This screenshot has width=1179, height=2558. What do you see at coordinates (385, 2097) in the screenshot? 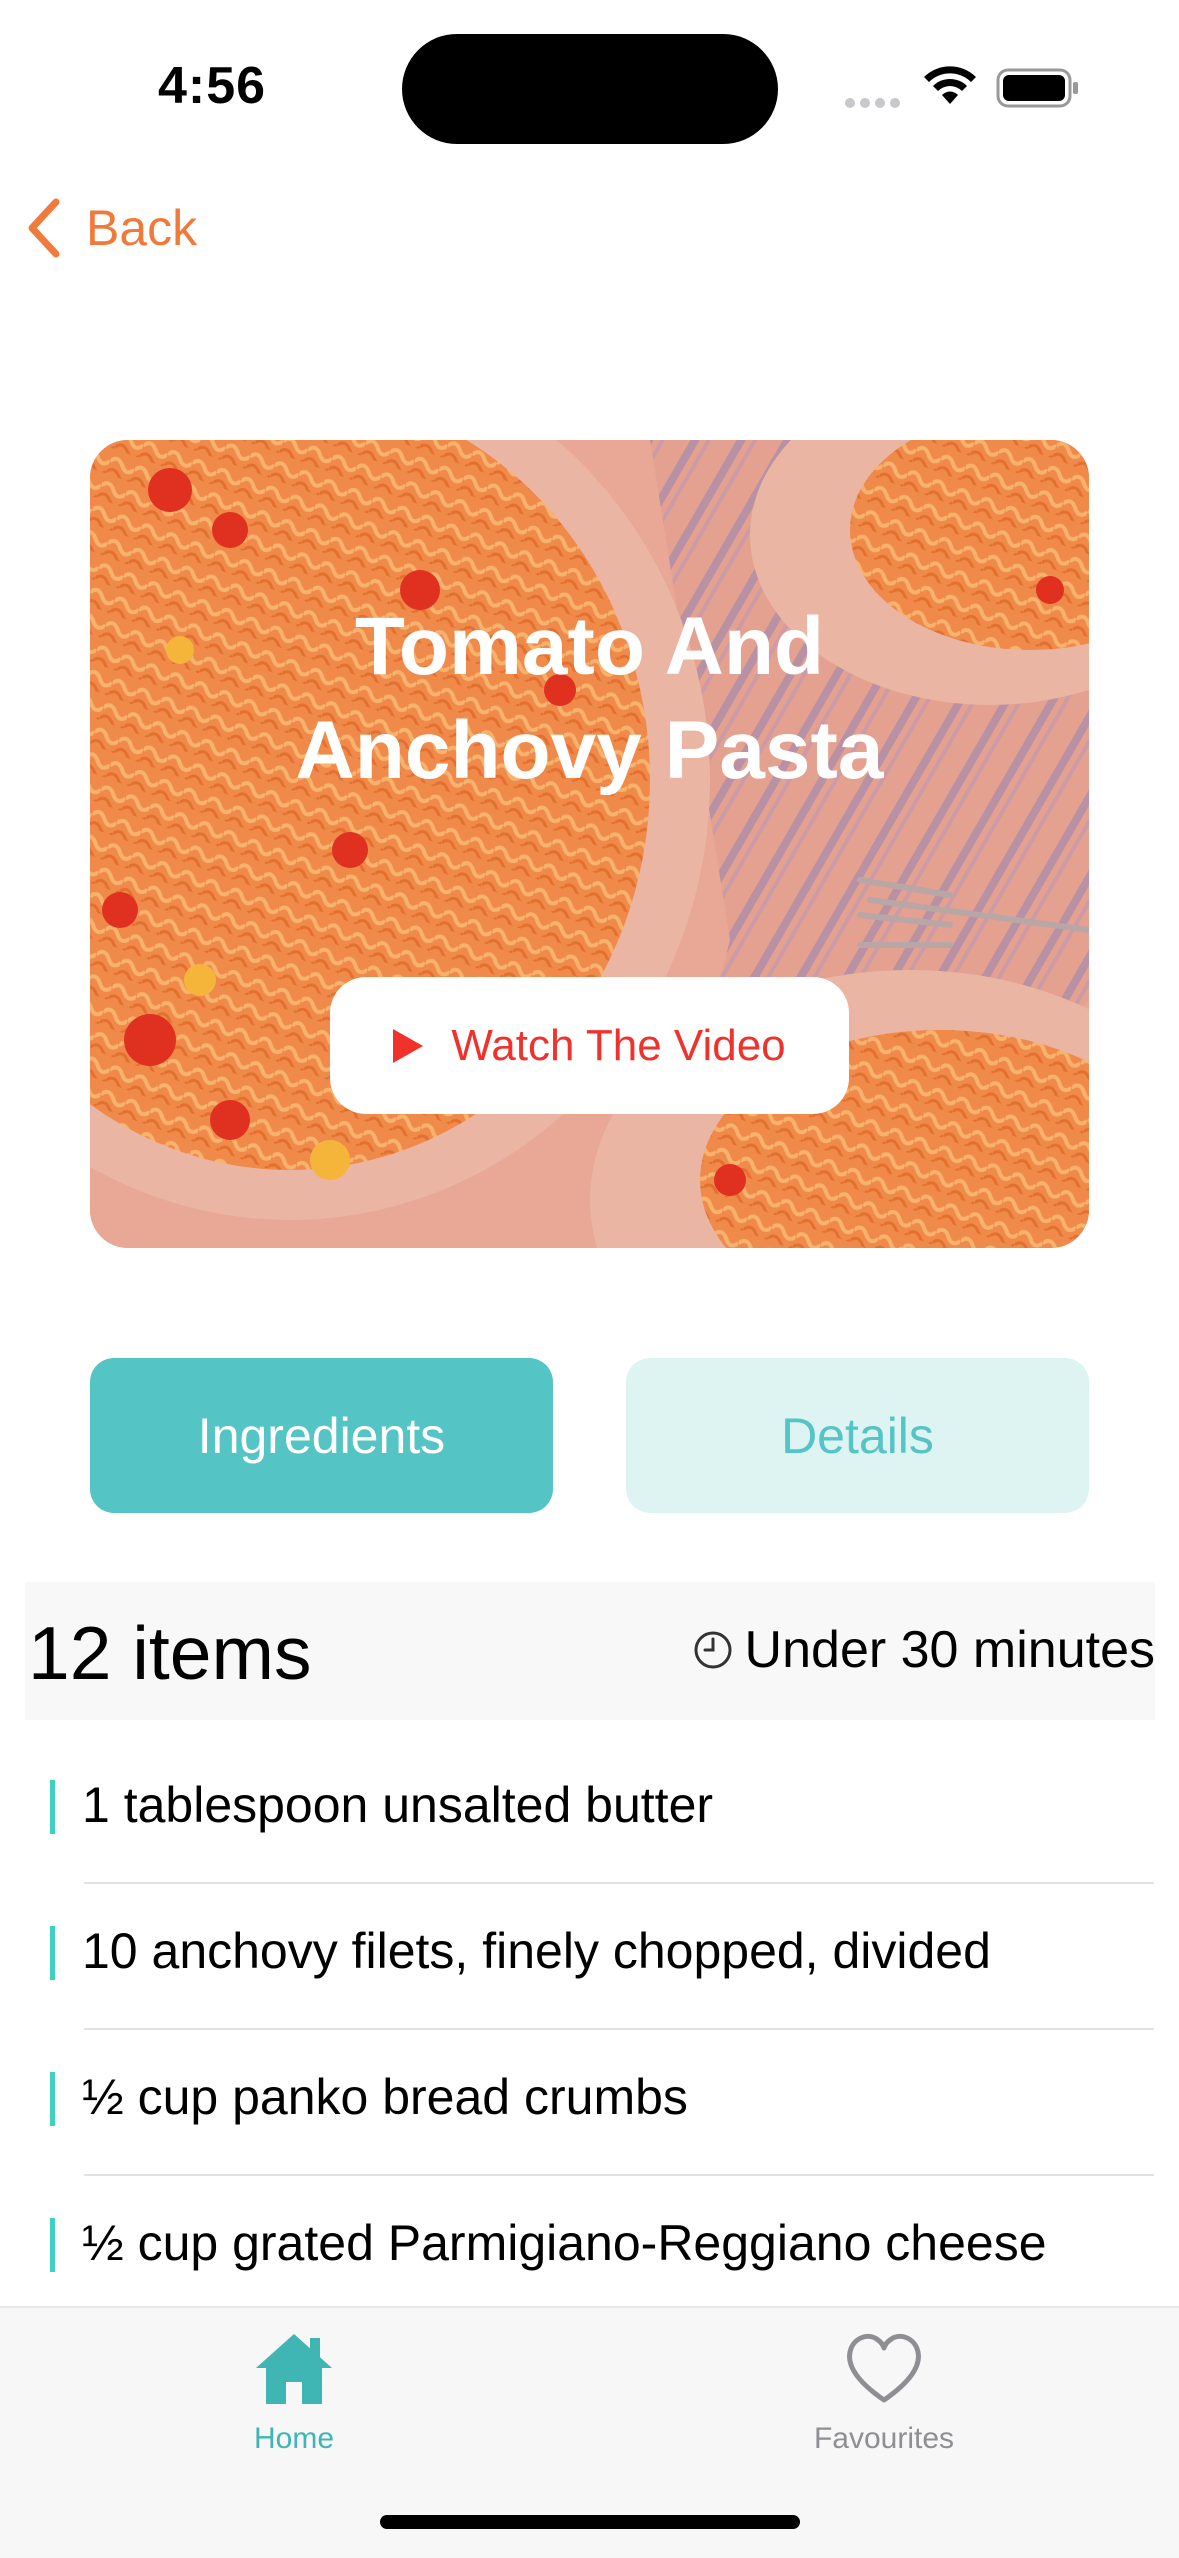
I see `ingredient-text: ½ cup panko bread crumbs` at bounding box center [385, 2097].